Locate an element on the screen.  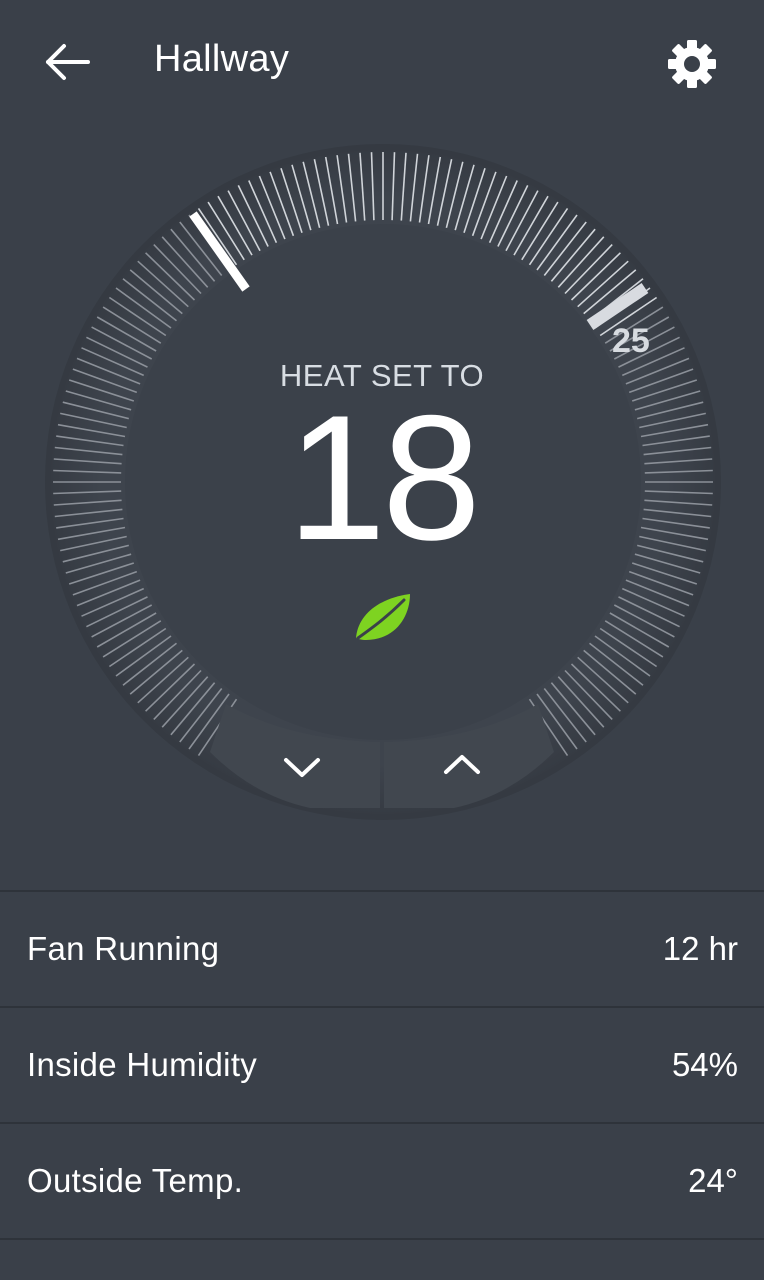
leaf-icon is located at coordinates (383, 617).